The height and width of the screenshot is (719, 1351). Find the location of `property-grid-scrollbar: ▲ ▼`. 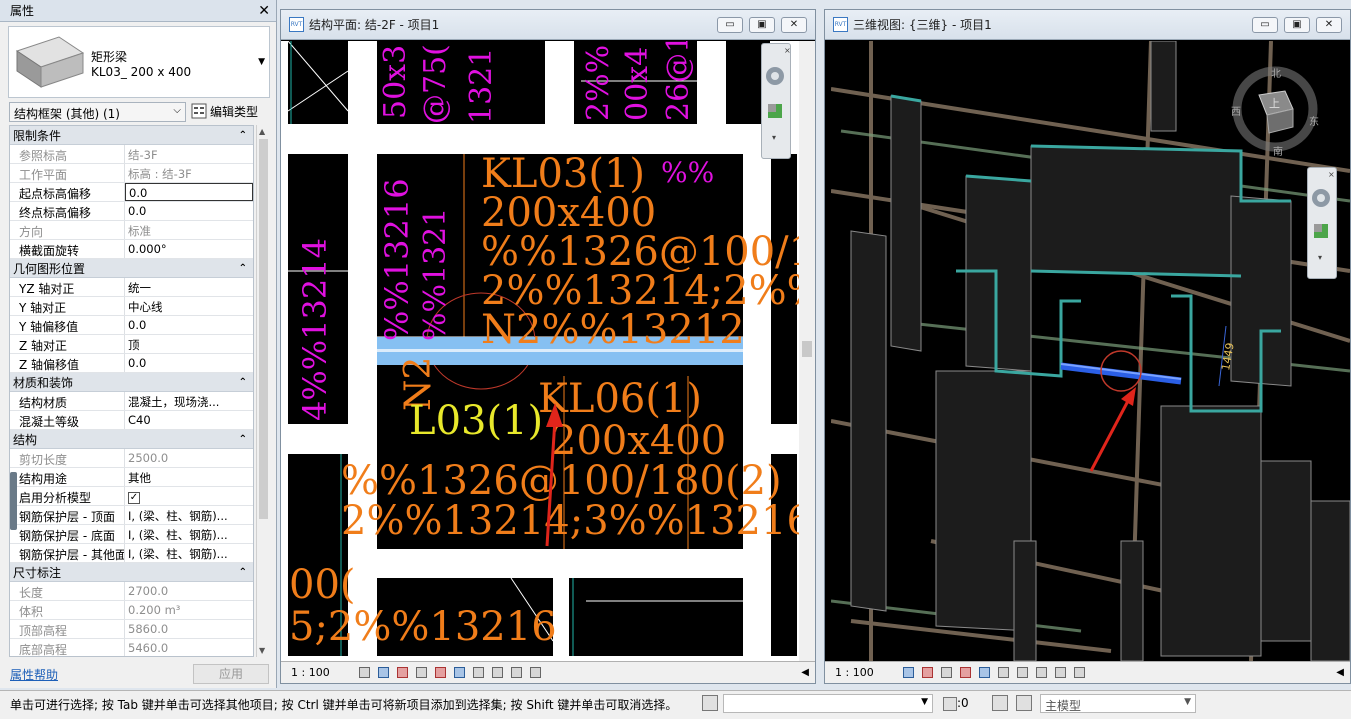

property-grid-scrollbar: ▲ ▼ is located at coordinates (262, 391).